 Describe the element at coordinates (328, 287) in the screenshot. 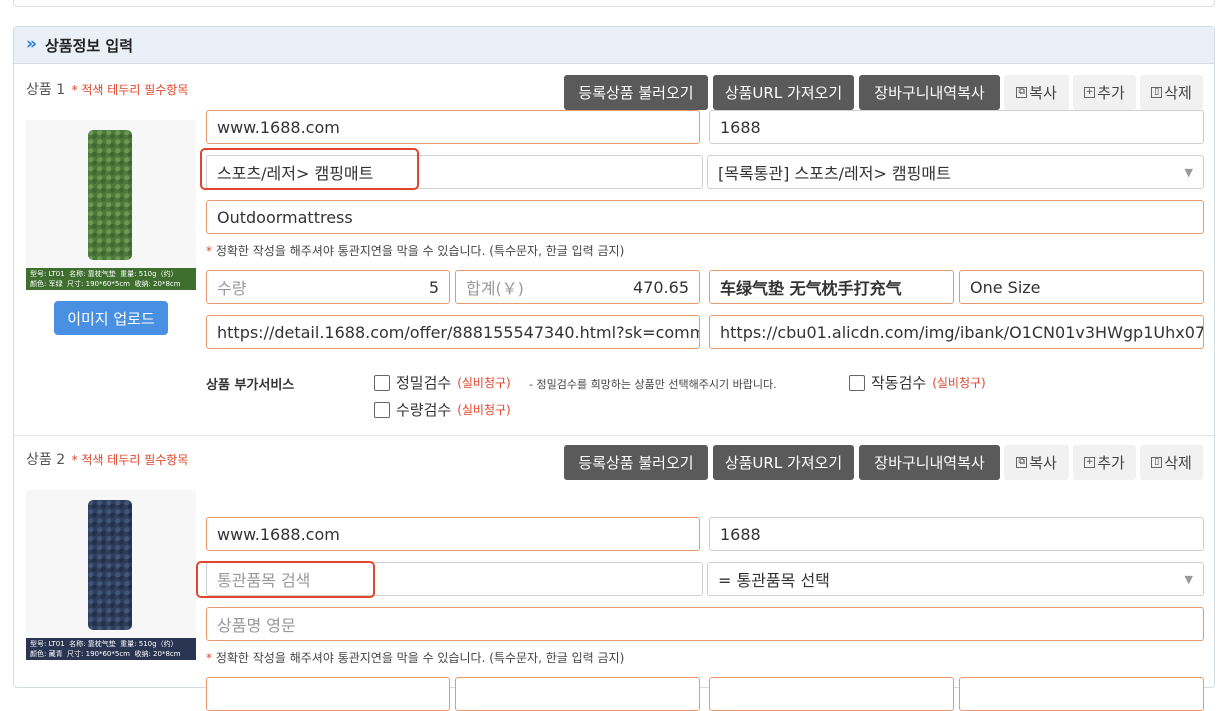

I see `quantity-input: 수량 5` at that location.